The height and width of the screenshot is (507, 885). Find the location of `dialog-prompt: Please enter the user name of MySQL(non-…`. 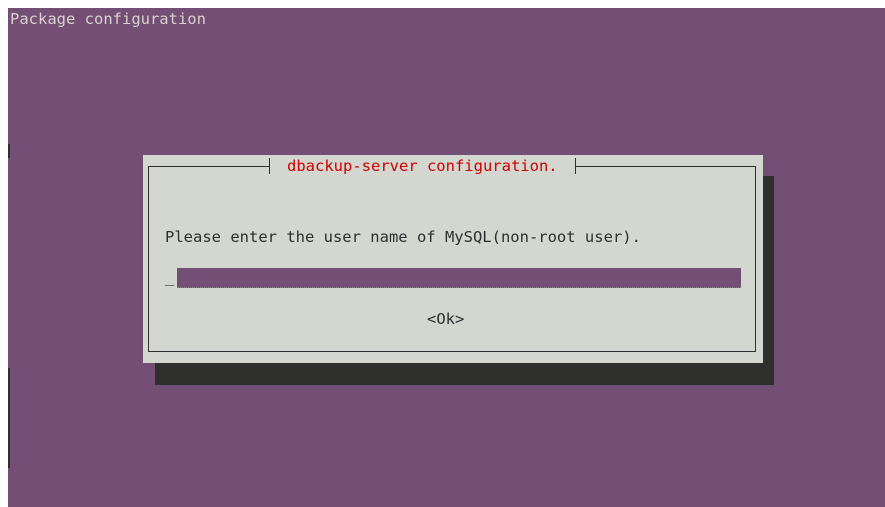

dialog-prompt: Please enter the user name of MySQL(non-… is located at coordinates (403, 237).